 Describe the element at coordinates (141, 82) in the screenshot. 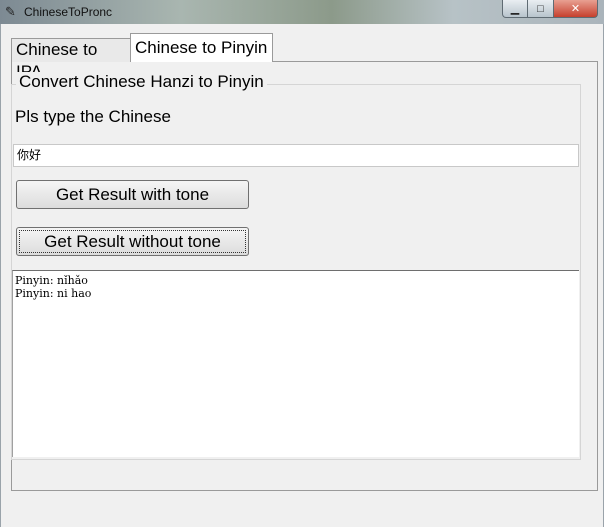

I see `group-title: Convert Chinese Hanzi to Pinyin` at that location.